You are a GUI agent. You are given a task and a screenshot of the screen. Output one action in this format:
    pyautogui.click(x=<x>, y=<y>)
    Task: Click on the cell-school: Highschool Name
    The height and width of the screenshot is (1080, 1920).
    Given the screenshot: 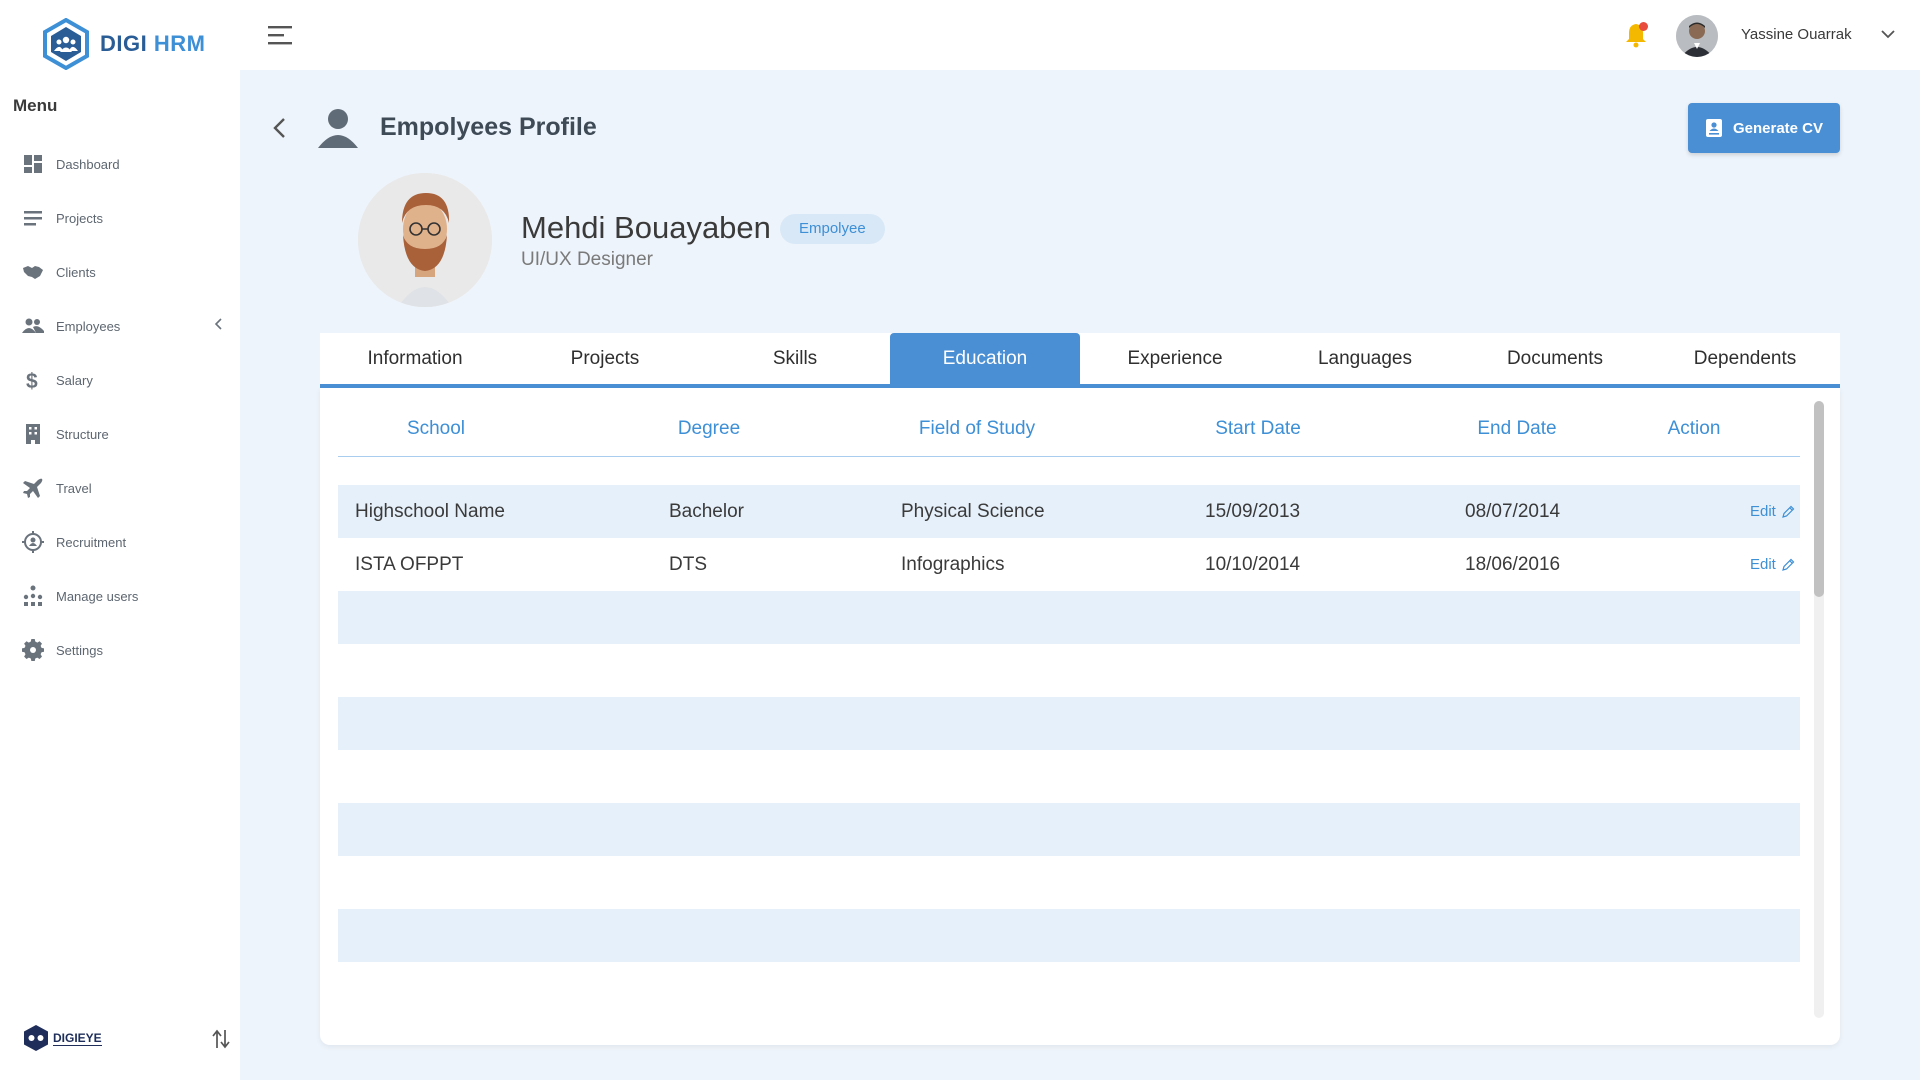 What is the action you would take?
    pyautogui.click(x=430, y=511)
    